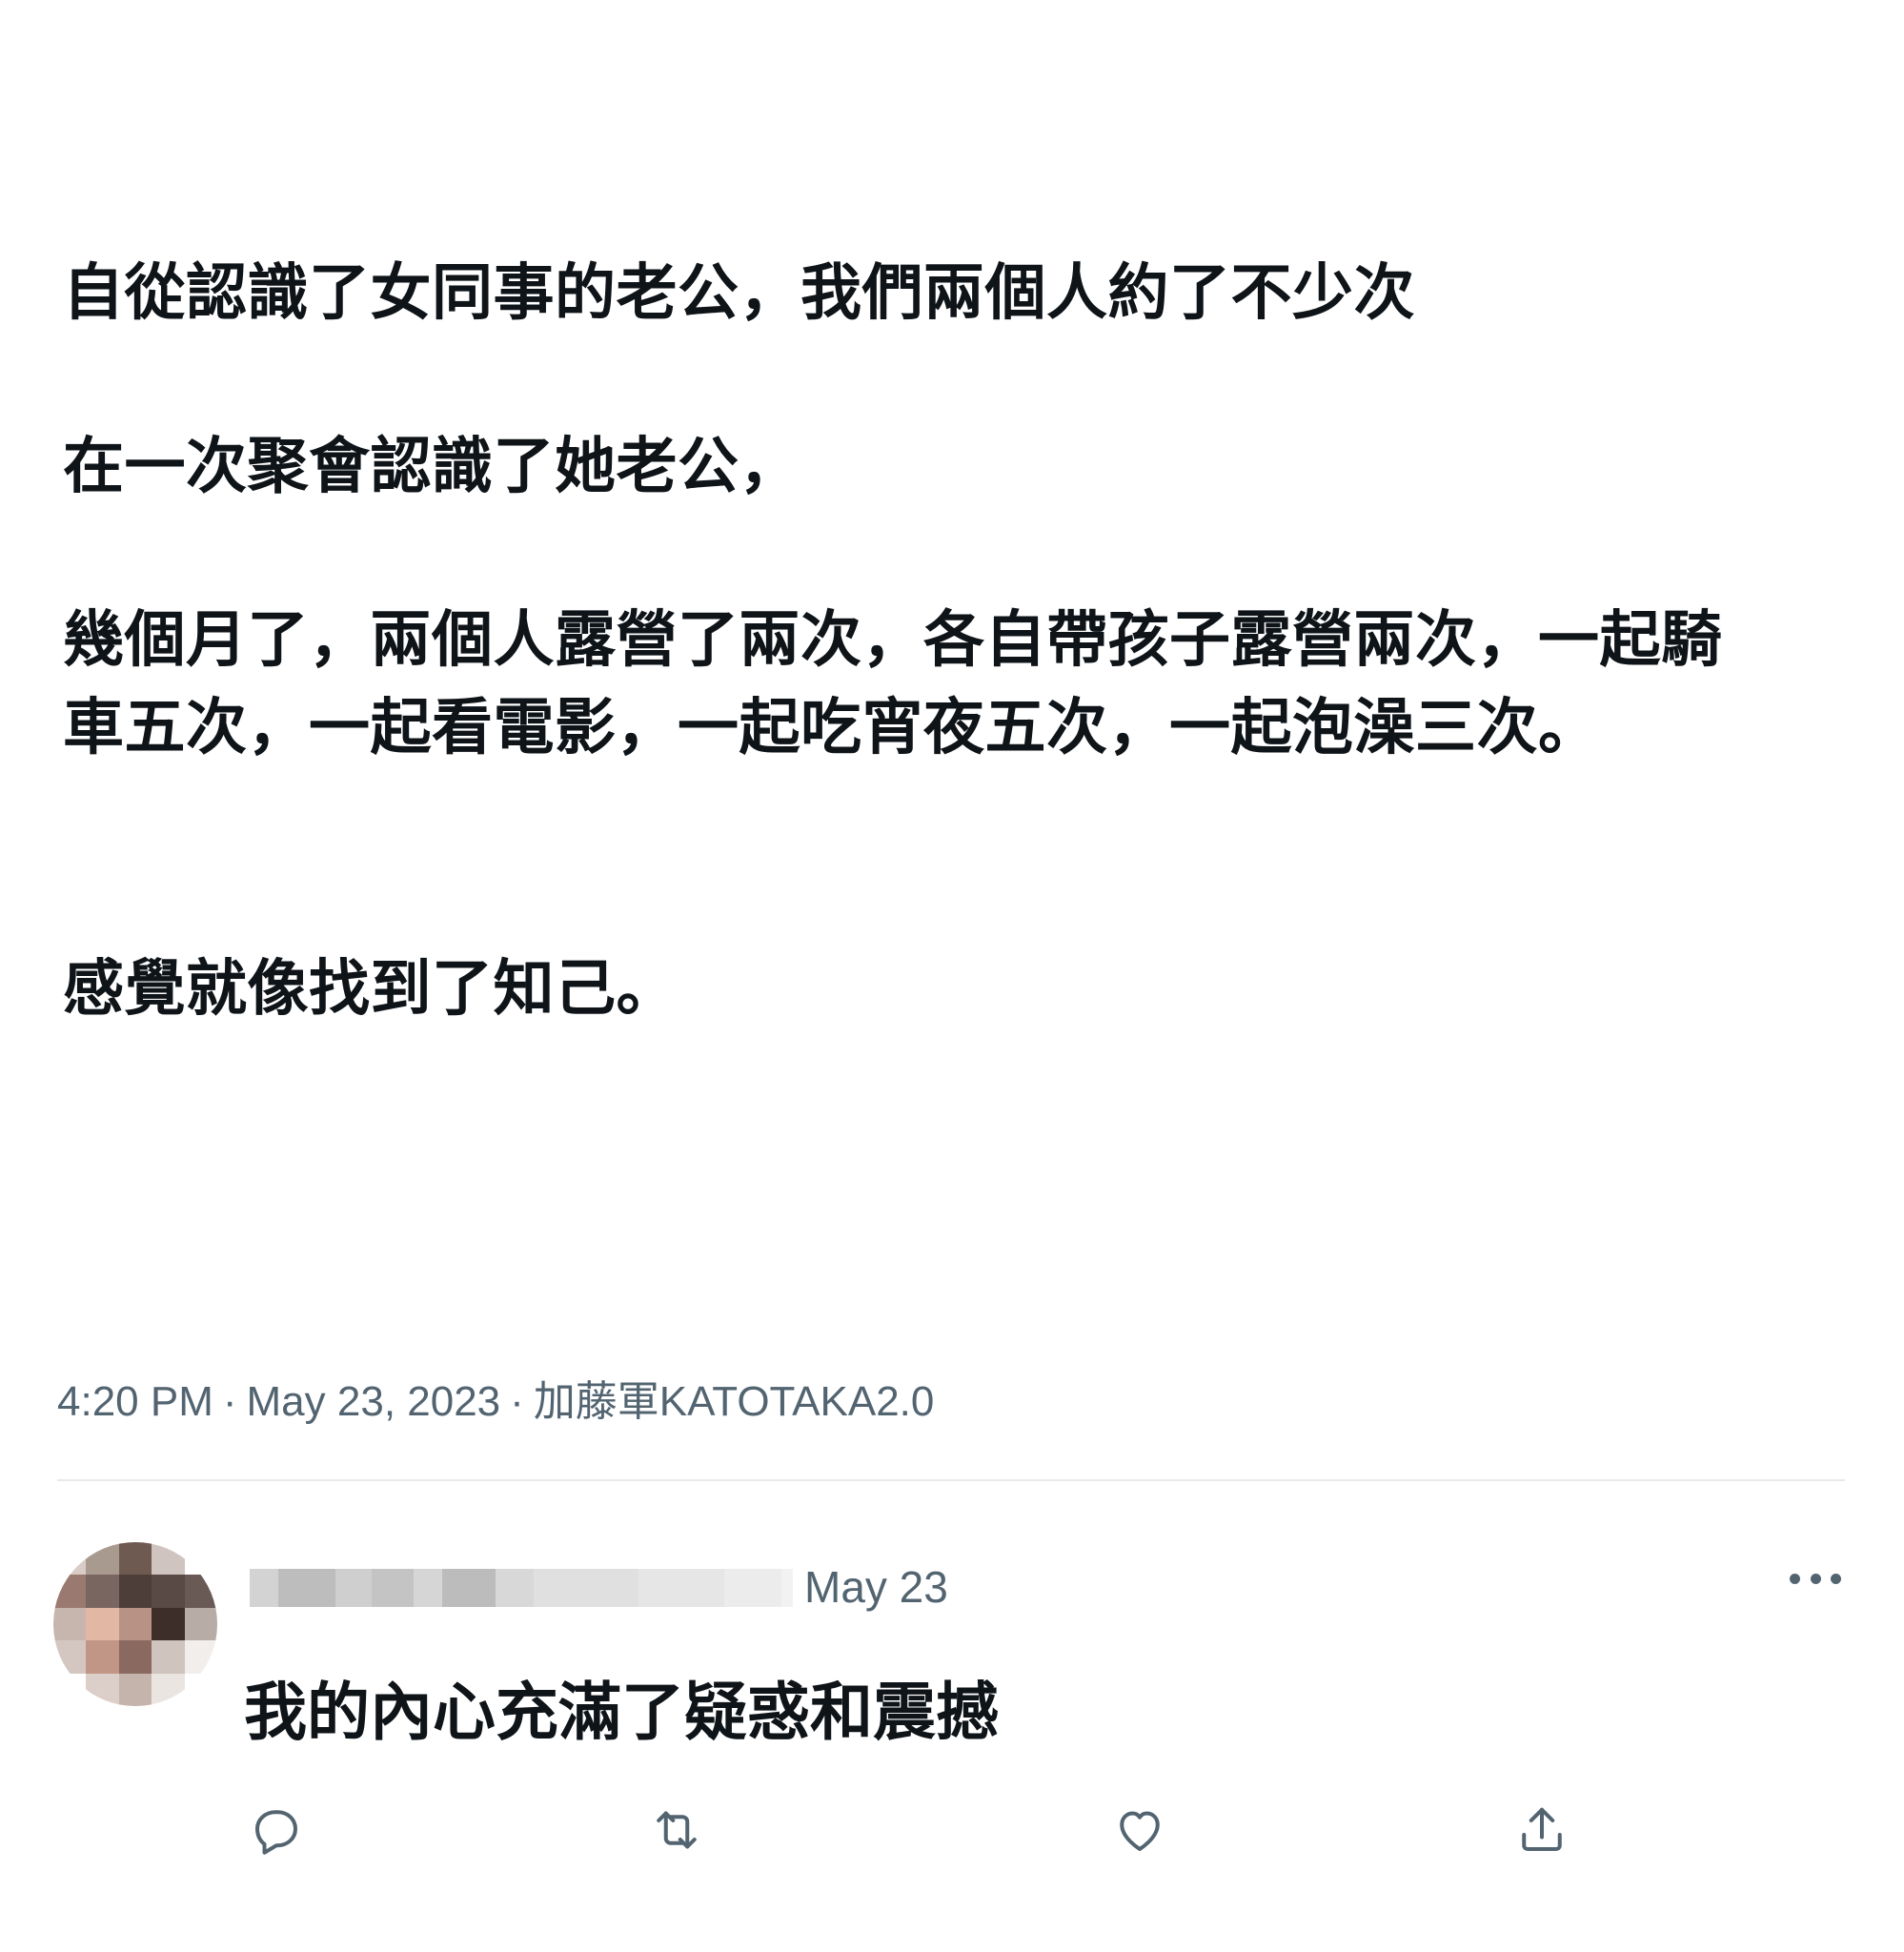 This screenshot has height=1952, width=1904. What do you see at coordinates (1139, 1830) in the screenshot?
I see `heart-icon` at bounding box center [1139, 1830].